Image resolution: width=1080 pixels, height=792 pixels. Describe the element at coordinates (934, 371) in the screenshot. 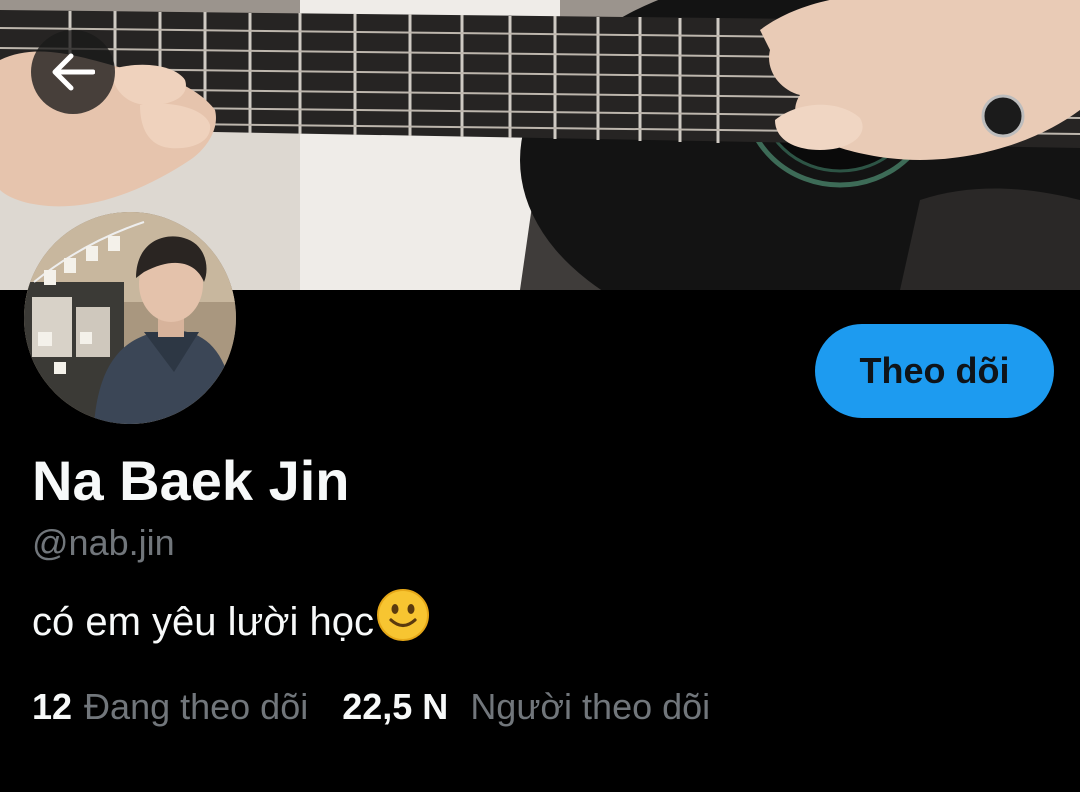

I see `follow-button: Theo dõi` at that location.